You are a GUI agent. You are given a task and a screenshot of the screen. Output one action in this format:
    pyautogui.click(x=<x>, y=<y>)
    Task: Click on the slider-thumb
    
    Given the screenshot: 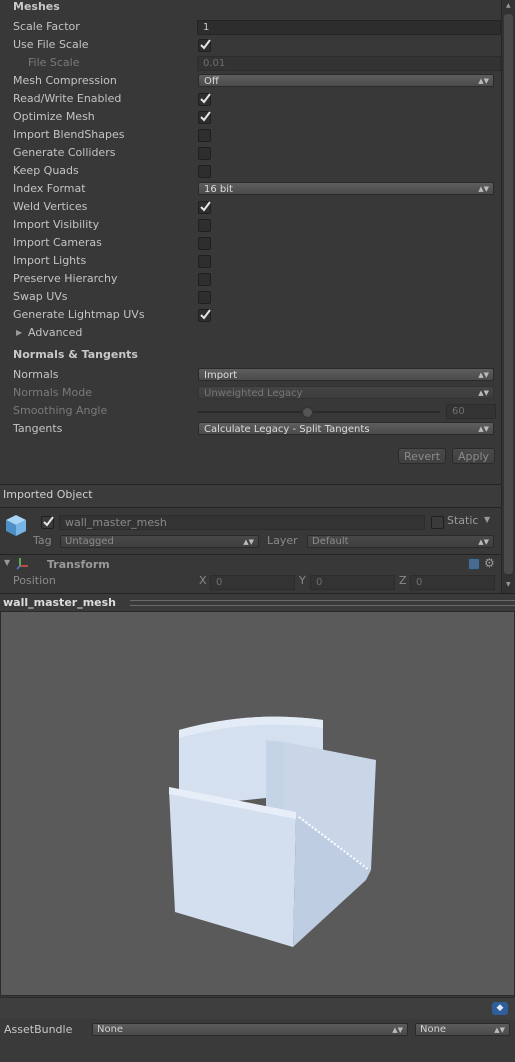 What is the action you would take?
    pyautogui.click(x=307, y=412)
    